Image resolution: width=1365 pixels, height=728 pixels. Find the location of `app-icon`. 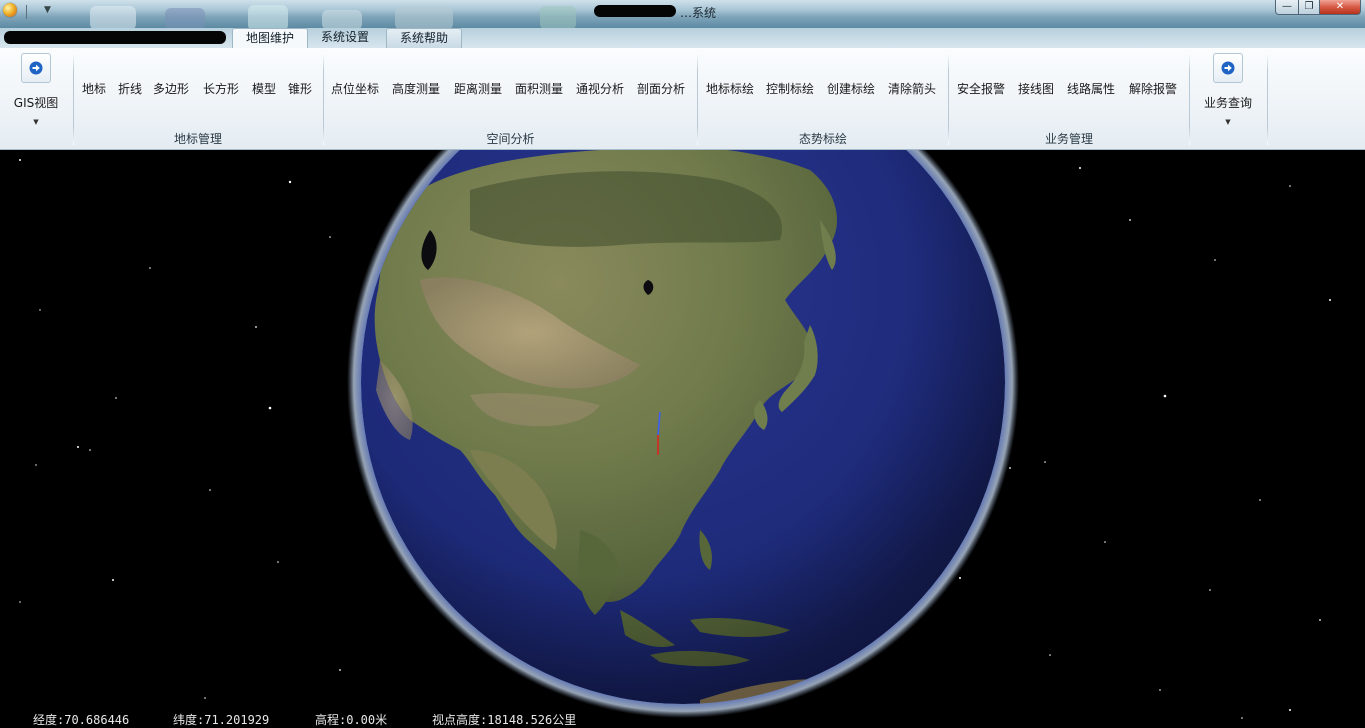

app-icon is located at coordinates (10, 10).